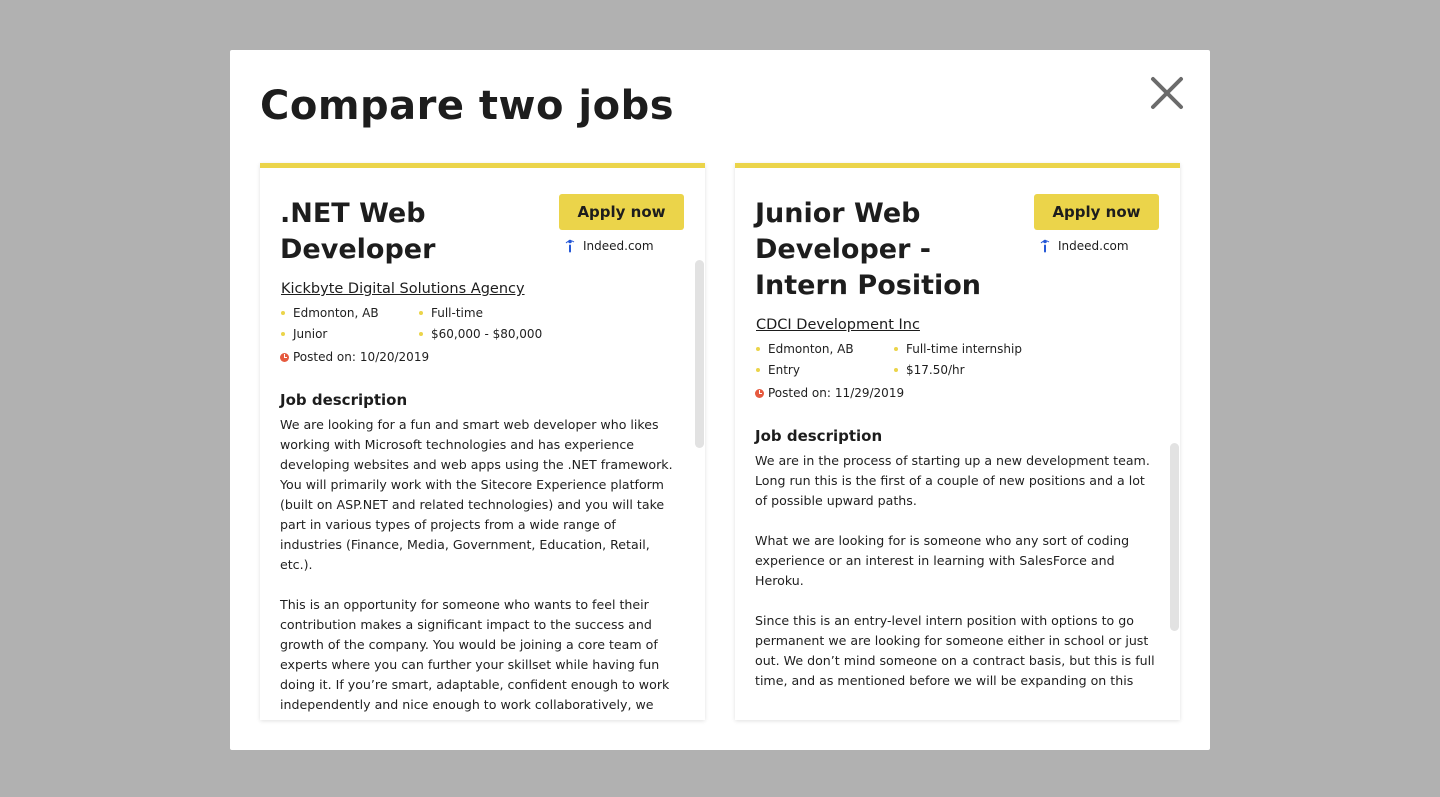 Image resolution: width=1440 pixels, height=797 pixels. Describe the element at coordinates (394, 357) in the screenshot. I see `posted-date-value: 10/20/2019` at that location.